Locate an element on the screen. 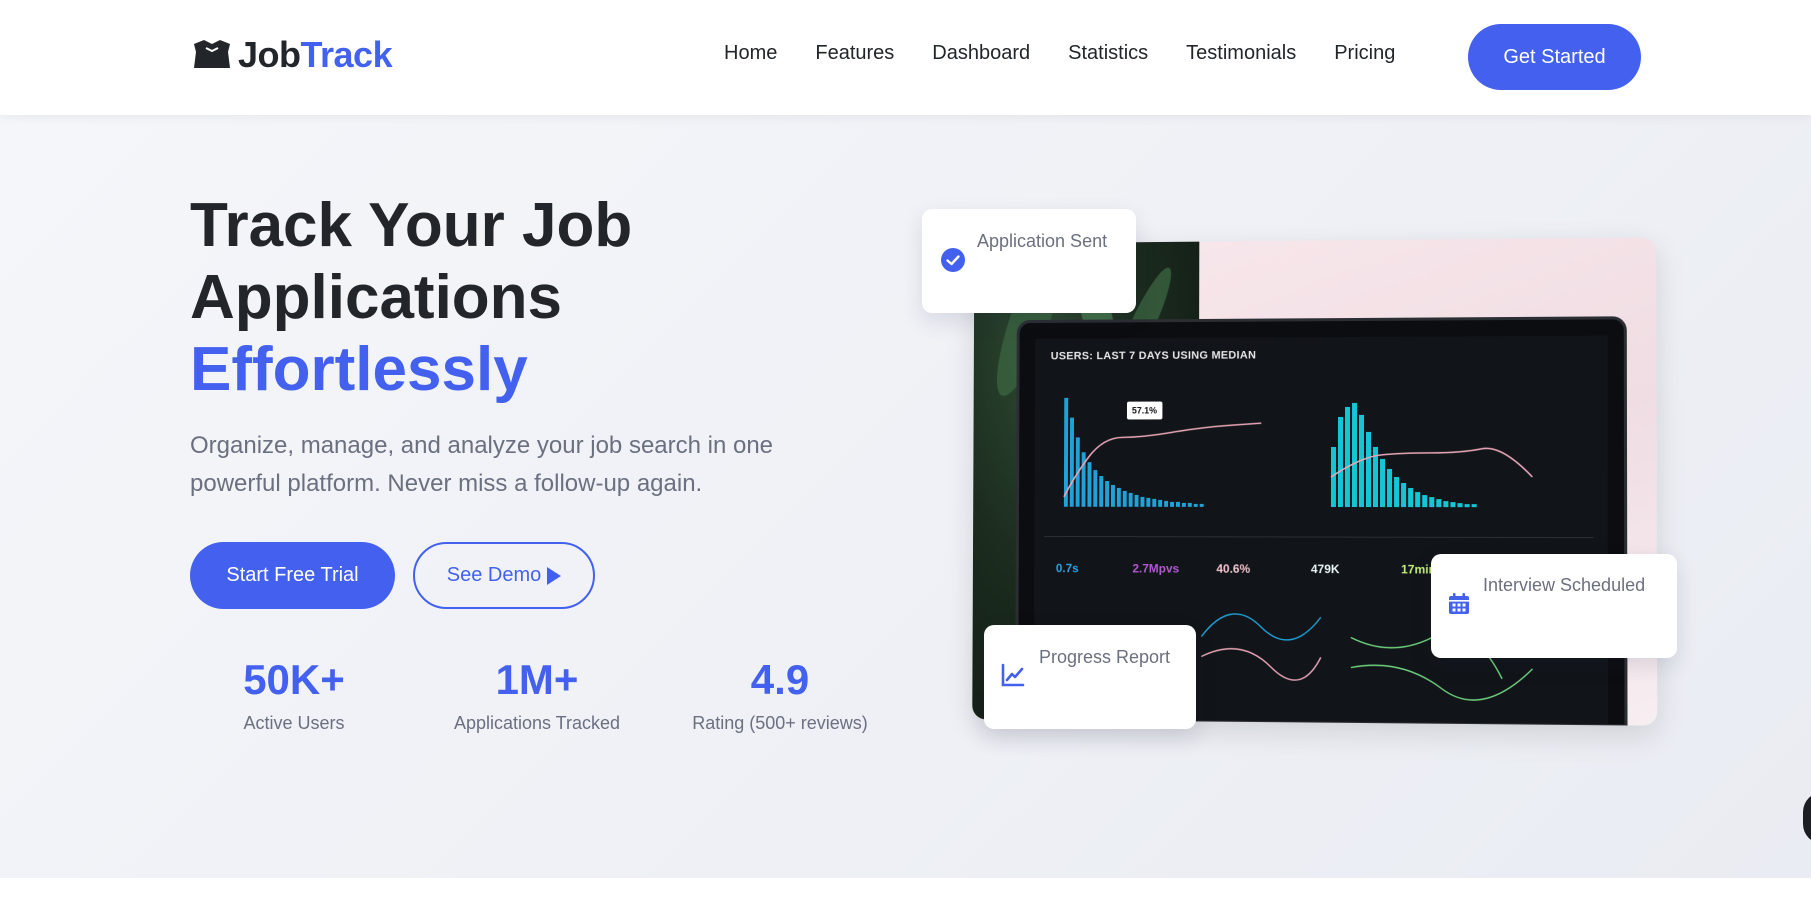  get-started-button: Get Started is located at coordinates (1554, 57).